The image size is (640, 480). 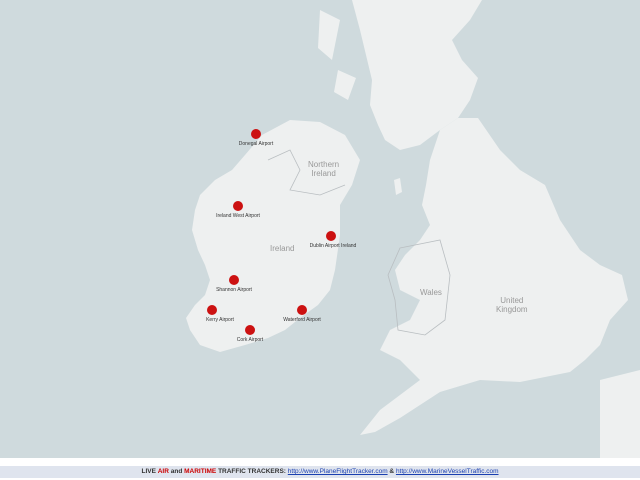 What do you see at coordinates (148, 471) in the screenshot?
I see `footer-live: LIVE` at bounding box center [148, 471].